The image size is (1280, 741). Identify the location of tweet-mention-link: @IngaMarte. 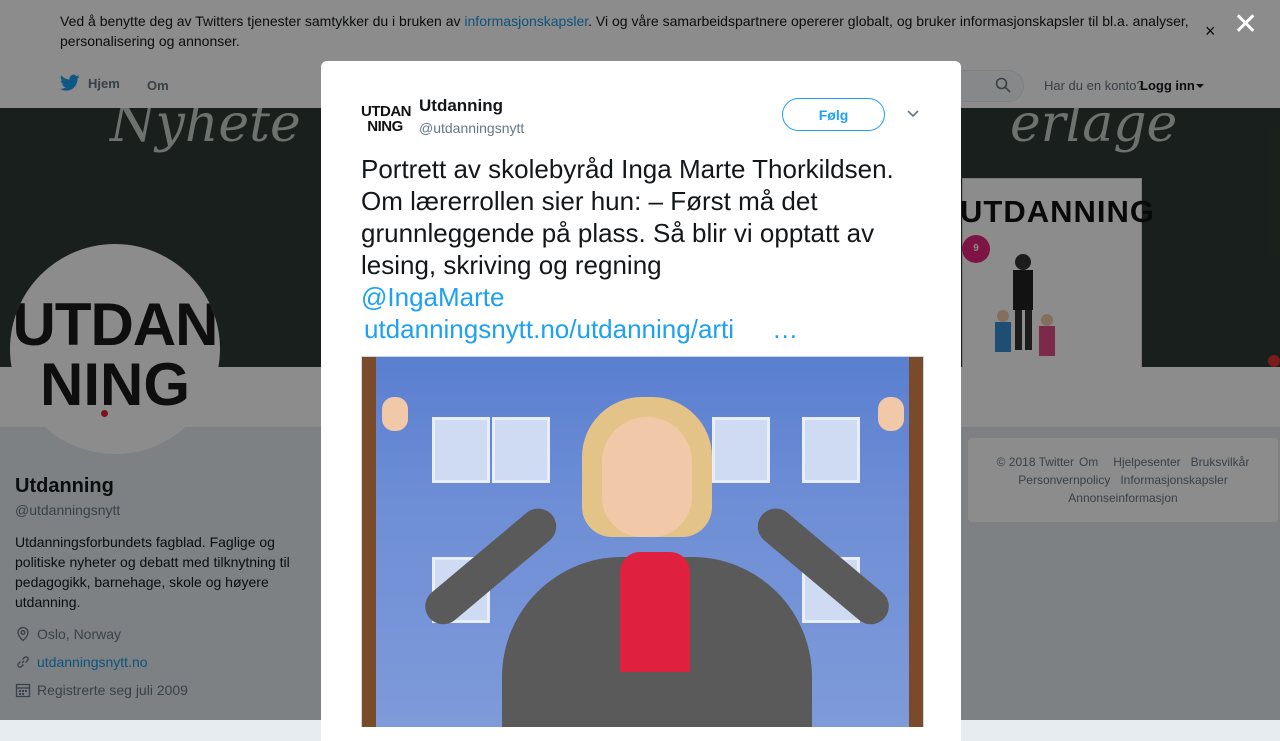
(646, 297).